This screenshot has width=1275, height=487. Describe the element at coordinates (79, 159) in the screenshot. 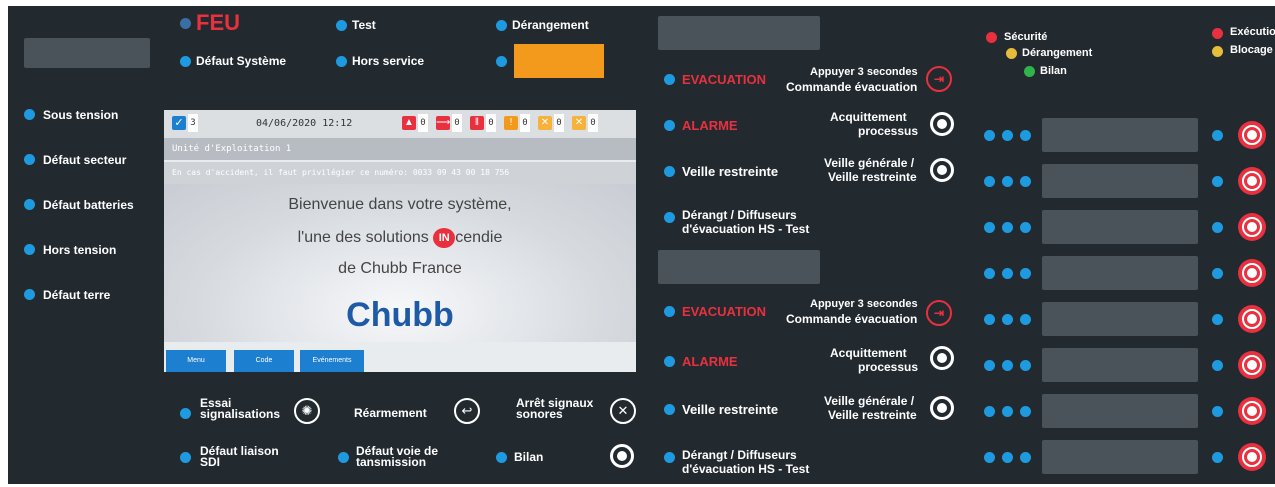

I see `left-item: Défaut secteur` at that location.